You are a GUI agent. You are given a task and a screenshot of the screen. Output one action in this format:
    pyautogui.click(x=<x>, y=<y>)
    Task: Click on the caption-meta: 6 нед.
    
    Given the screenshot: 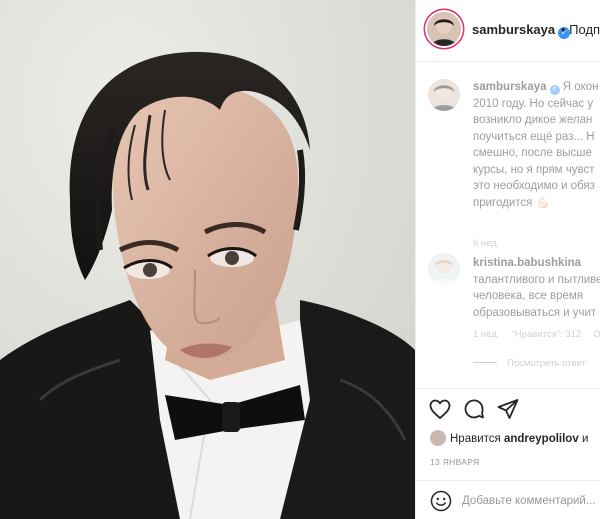 What is the action you would take?
    pyautogui.click(x=492, y=243)
    